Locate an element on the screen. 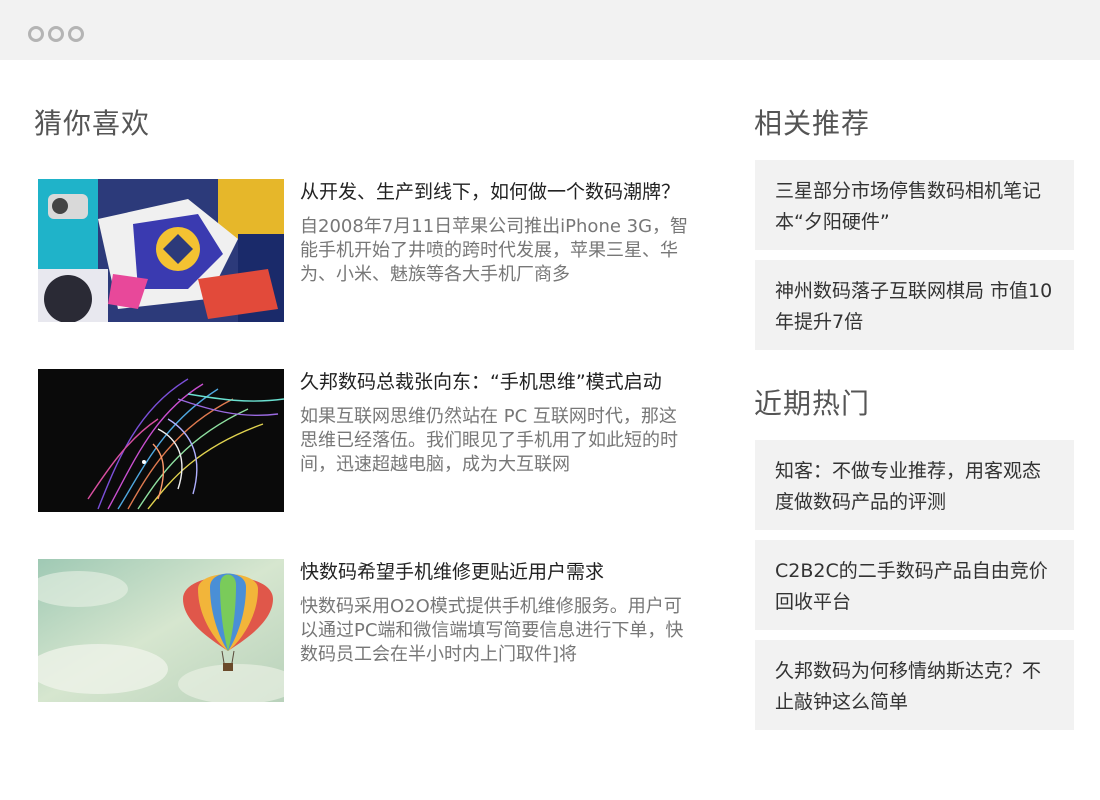 The image size is (1100, 800). line-portrait-image is located at coordinates (161, 440).